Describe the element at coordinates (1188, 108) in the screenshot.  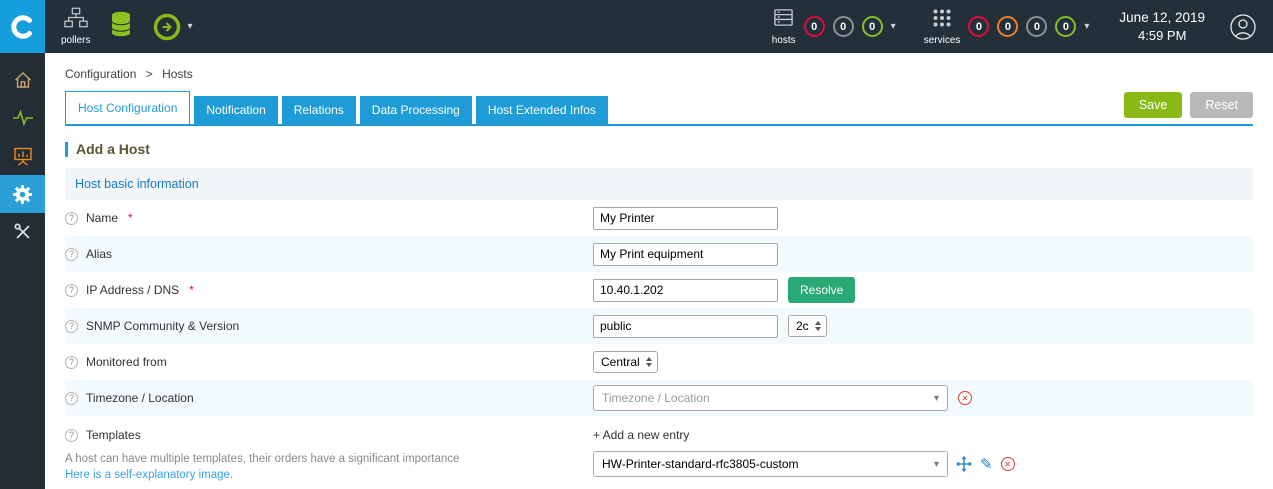
I see `tab-actions: Save Reset` at that location.